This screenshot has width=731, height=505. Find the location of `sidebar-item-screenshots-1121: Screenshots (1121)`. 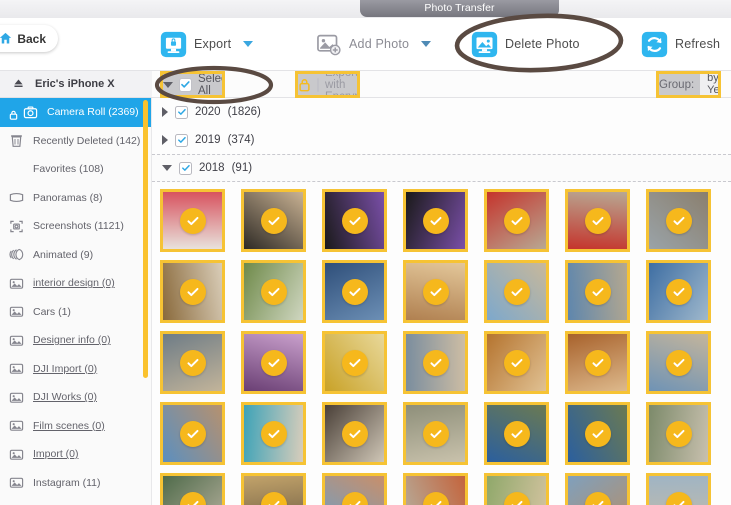

sidebar-item-screenshots-1121: Screenshots (1121) is located at coordinates (75, 226).